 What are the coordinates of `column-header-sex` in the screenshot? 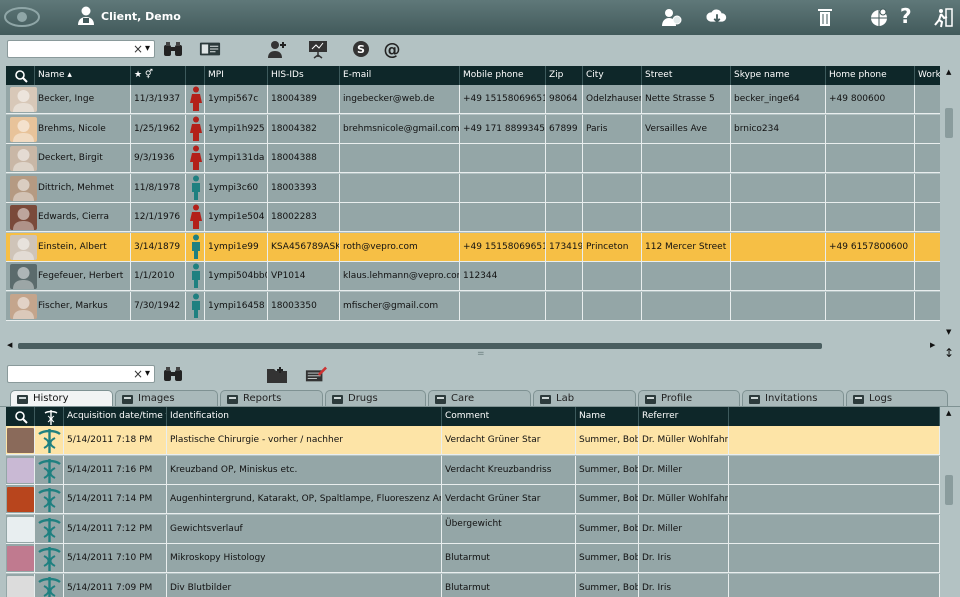 It's located at (195, 75).